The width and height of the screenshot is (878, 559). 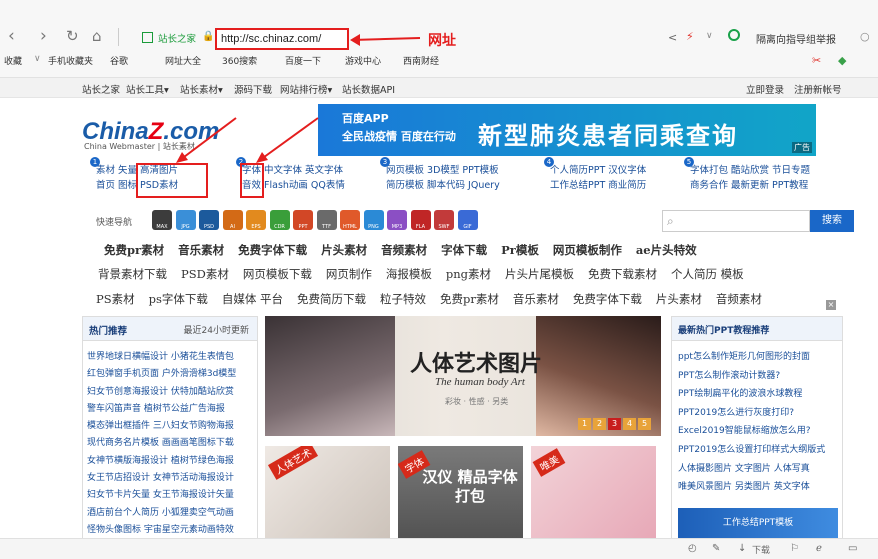 I want to click on flag-icon: ⚐, so click(x=794, y=548).